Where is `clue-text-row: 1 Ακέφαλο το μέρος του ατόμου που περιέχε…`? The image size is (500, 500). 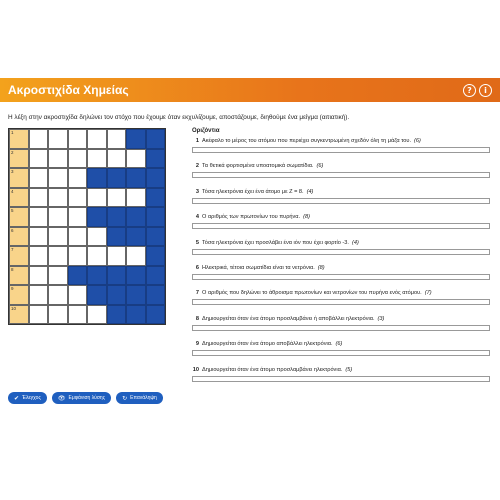
clue-text-row: 1 Ακέφαλο το μέρος του ατόμου που περιέχε… is located at coordinates (342, 141).